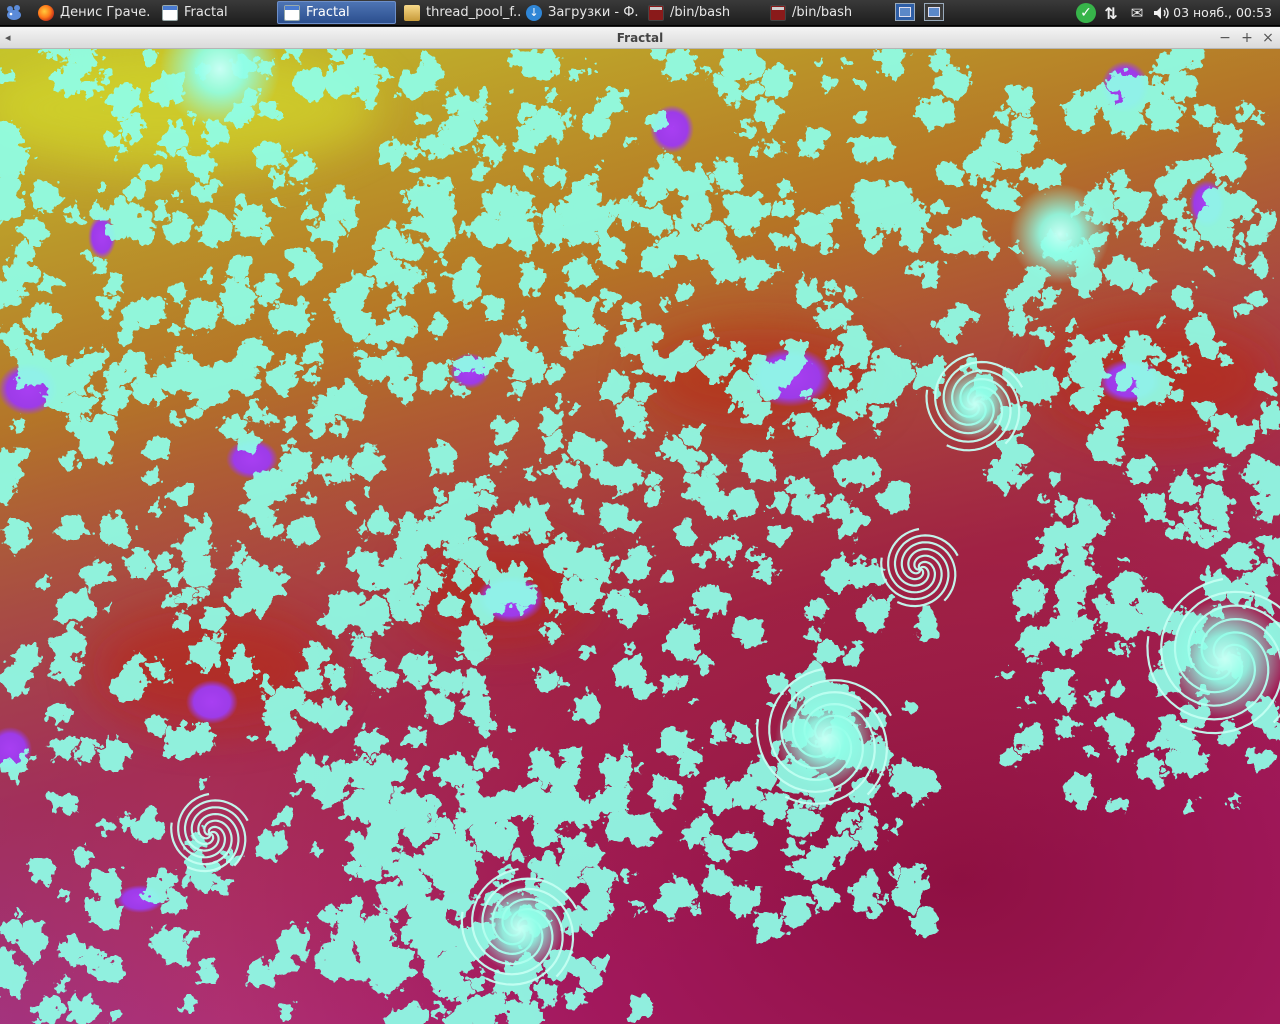 Image resolution: width=1280 pixels, height=1024 pixels. I want to click on minimize-button: −, so click(1225, 38).